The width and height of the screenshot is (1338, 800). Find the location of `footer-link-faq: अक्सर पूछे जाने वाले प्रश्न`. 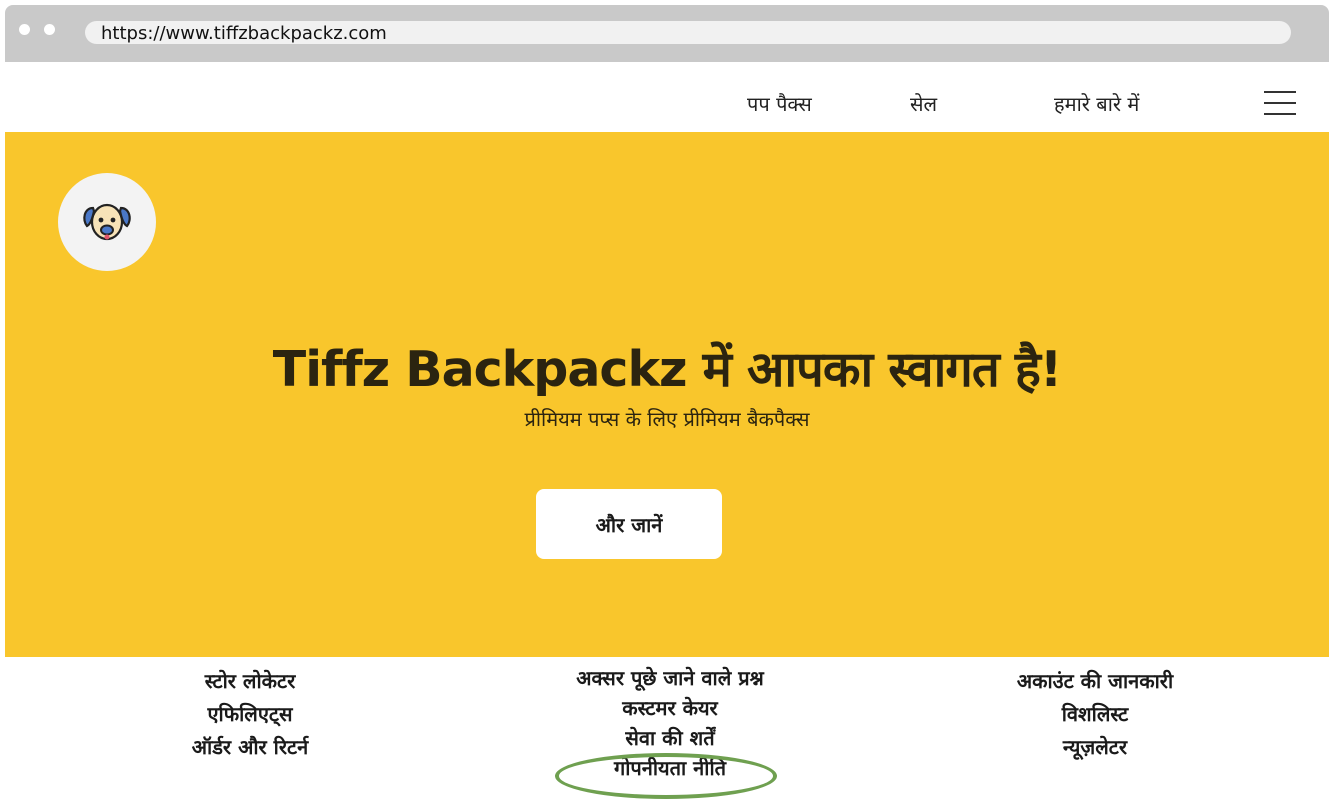

footer-link-faq: अक्सर पूछे जाने वाले प्रश्न is located at coordinates (670, 678).